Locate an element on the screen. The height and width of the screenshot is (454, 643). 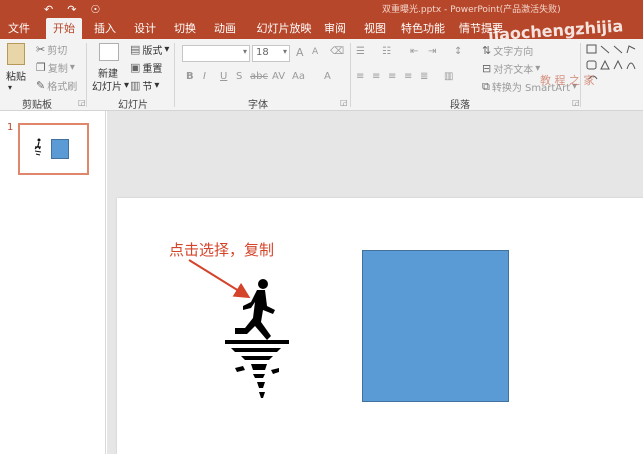
text-direction-label: 文字方向 is located at coordinates (513, 52).